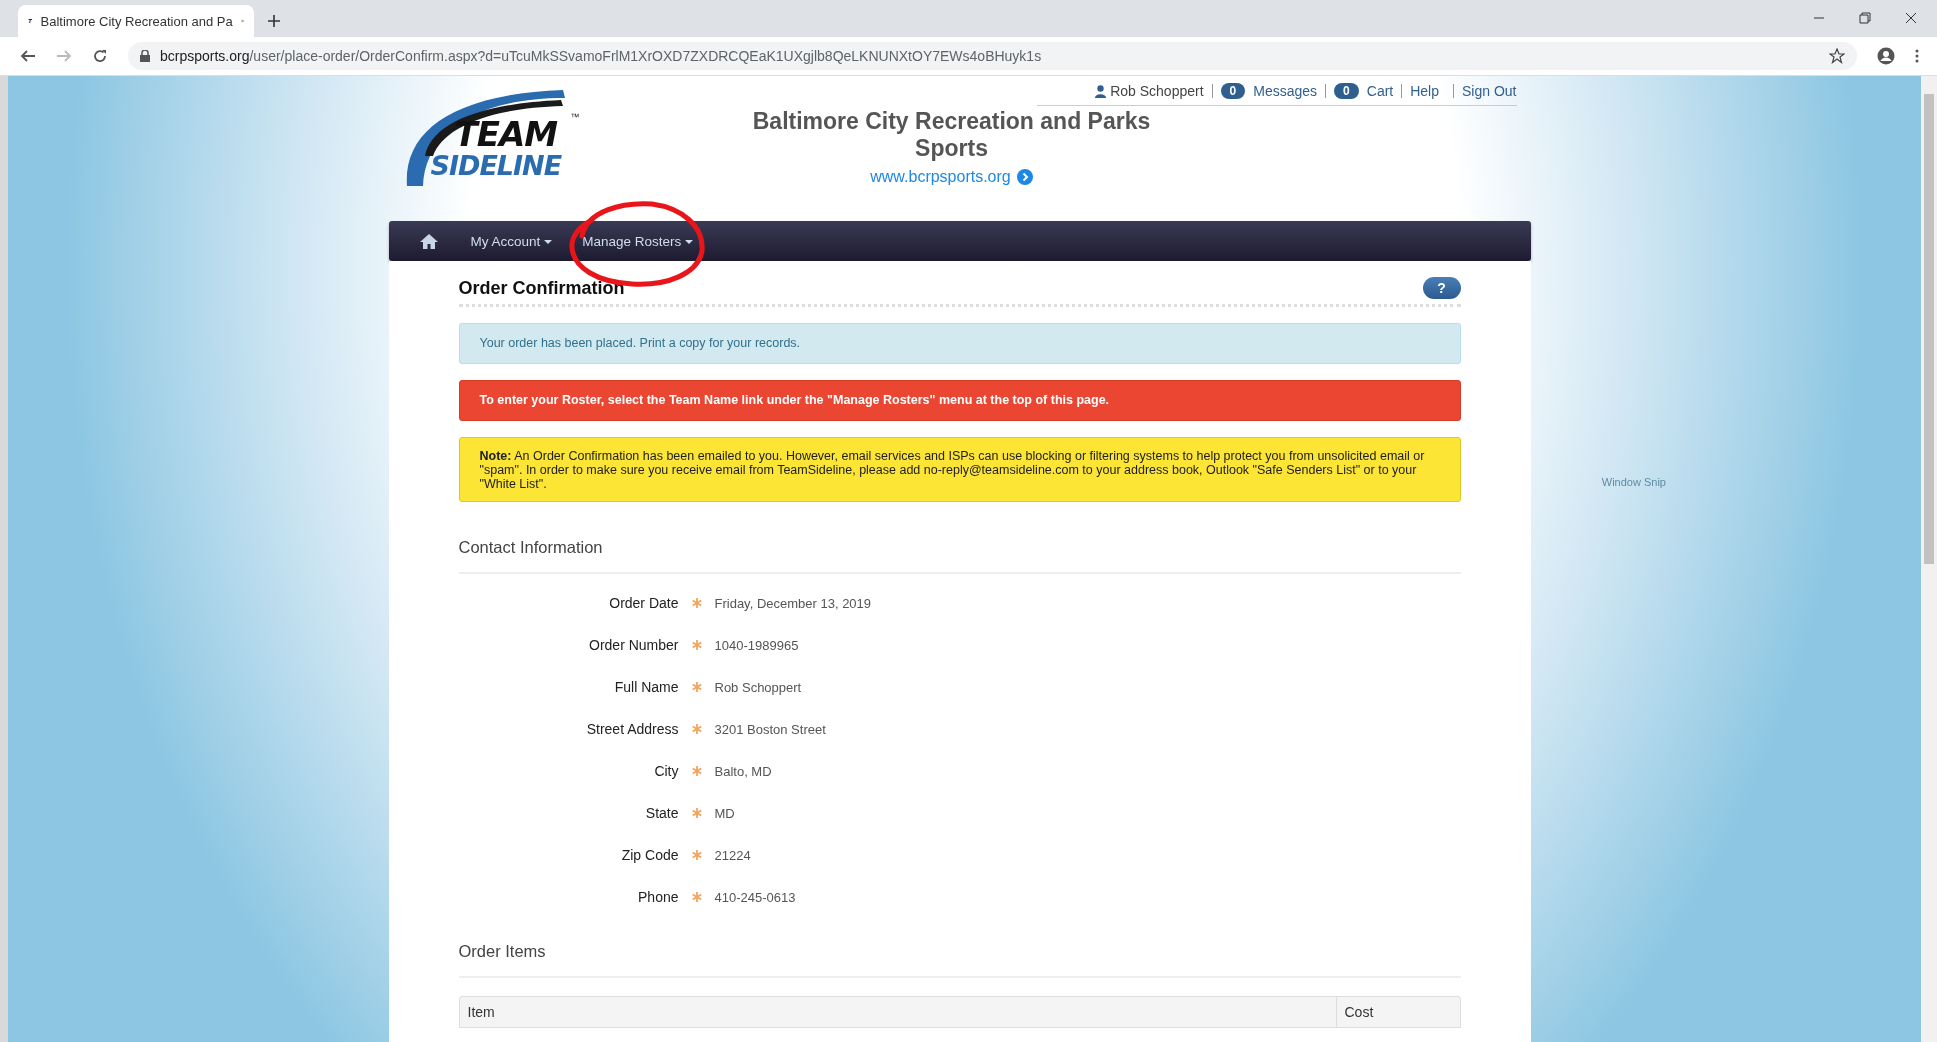 This screenshot has height=1042, width=1937. What do you see at coordinates (661, 813) in the screenshot?
I see `field-label: State` at bounding box center [661, 813].